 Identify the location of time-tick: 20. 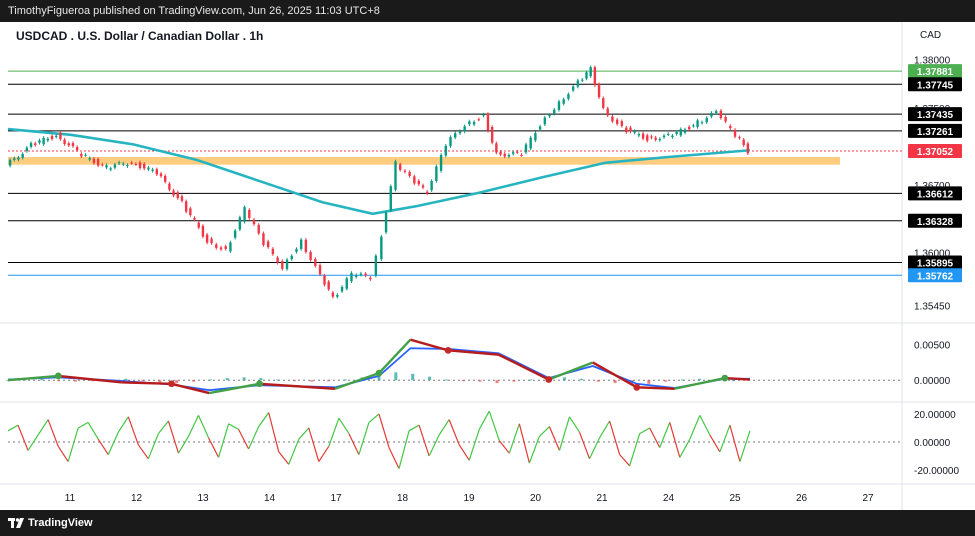
(536, 498).